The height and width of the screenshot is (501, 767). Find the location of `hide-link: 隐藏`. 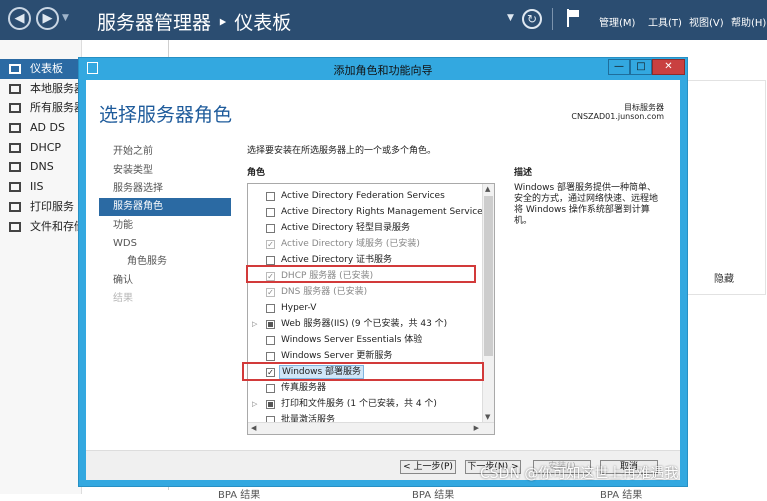

hide-link: 隐藏 is located at coordinates (724, 277).